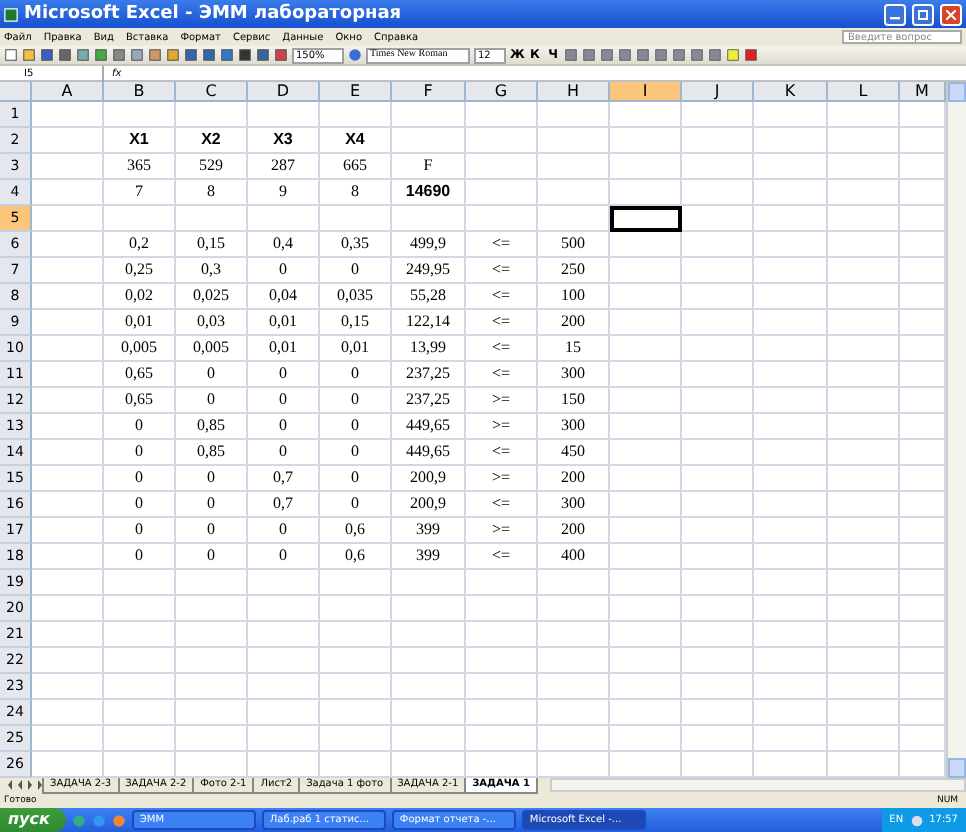 The image size is (966, 832). Describe the element at coordinates (212, 167) in the screenshot. I see `table-cell: 529` at that location.